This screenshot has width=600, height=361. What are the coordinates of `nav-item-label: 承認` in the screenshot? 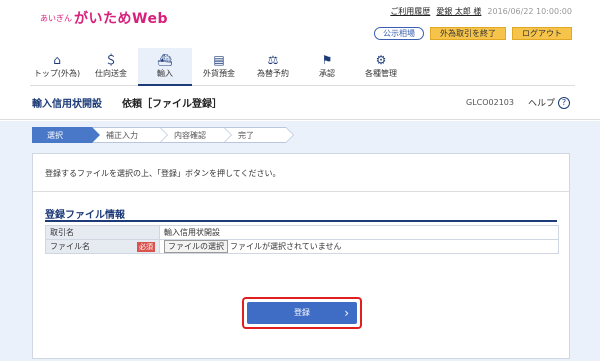 It's located at (327, 73).